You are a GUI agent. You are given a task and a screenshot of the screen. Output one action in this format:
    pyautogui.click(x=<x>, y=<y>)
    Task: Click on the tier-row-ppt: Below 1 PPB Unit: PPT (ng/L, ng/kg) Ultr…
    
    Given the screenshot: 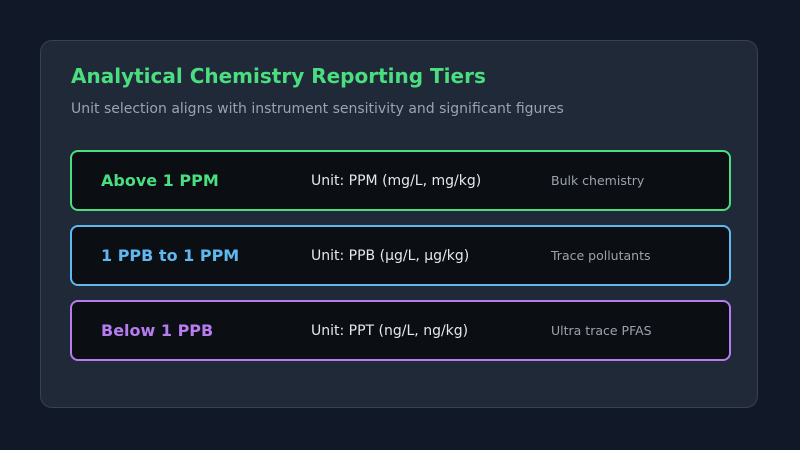 What is the action you would take?
    pyautogui.click(x=400, y=330)
    